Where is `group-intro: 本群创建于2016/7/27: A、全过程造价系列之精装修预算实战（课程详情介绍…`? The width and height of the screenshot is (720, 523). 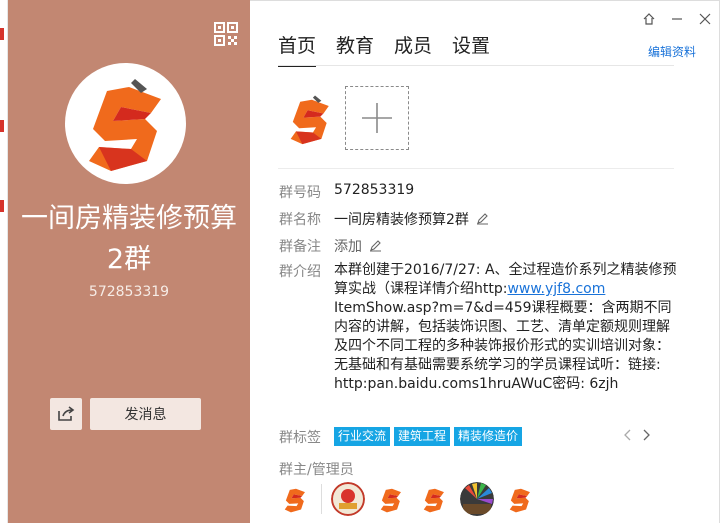 group-intro: 本群创建于2016/7/27: A、全过程造价系列之精装修预算实战（课程详情介绍… is located at coordinates (506, 327).